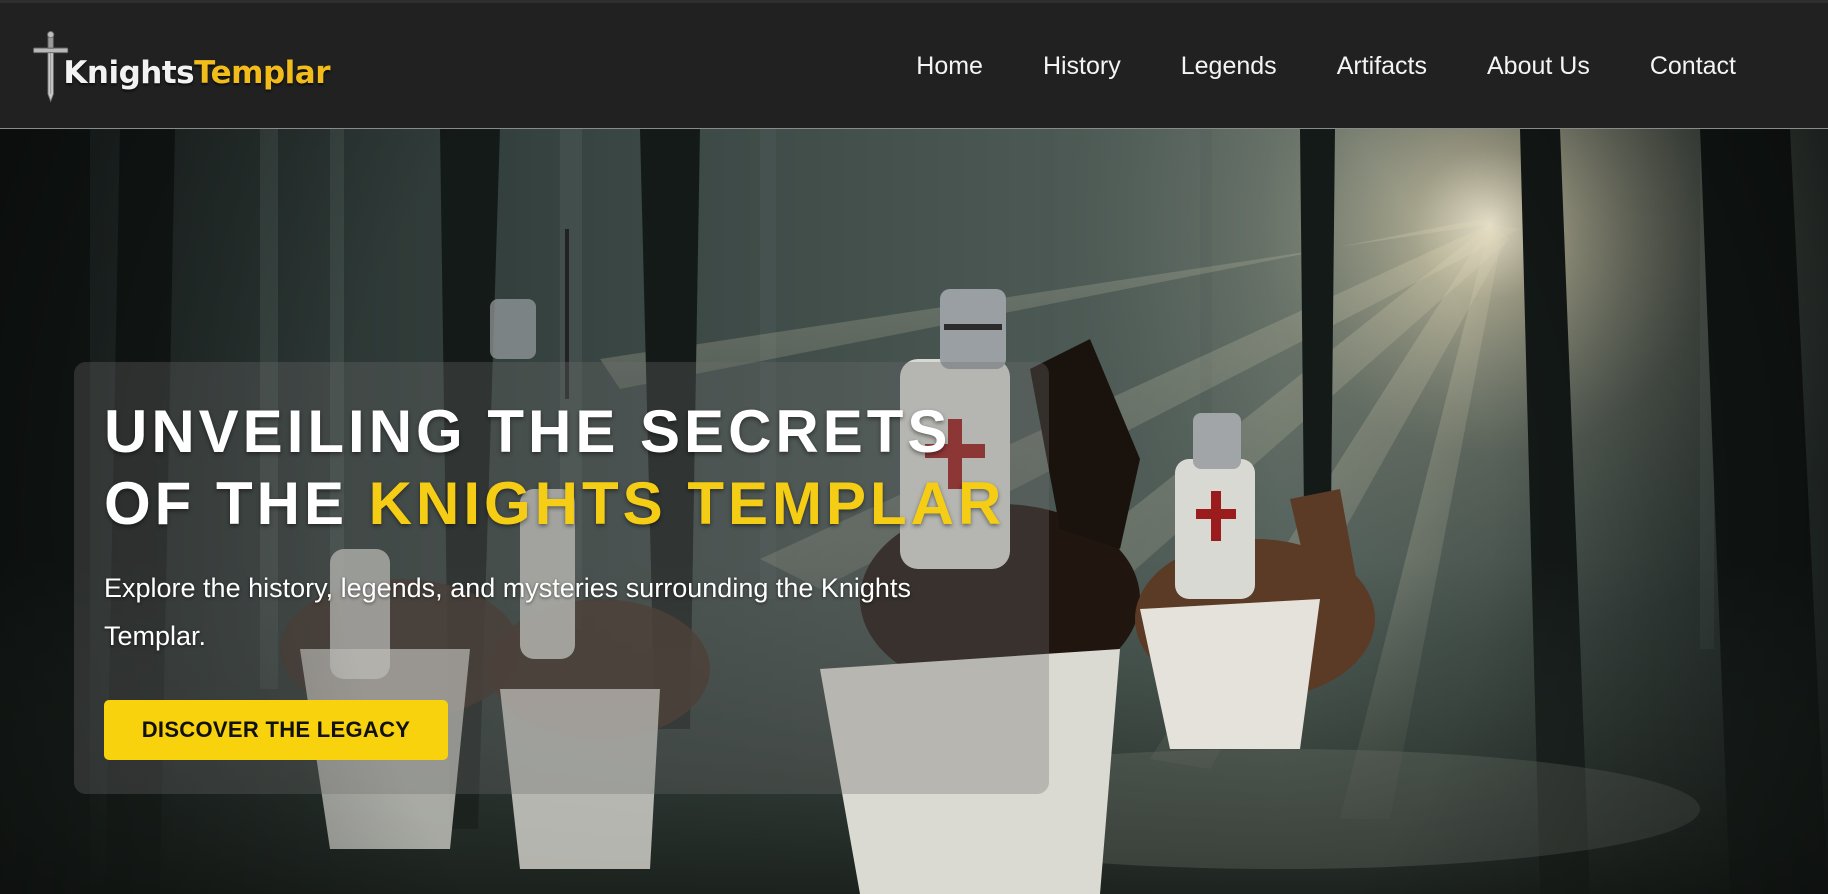 The image size is (1828, 894). Describe the element at coordinates (1229, 66) in the screenshot. I see `nav-item-legends: Legends` at that location.